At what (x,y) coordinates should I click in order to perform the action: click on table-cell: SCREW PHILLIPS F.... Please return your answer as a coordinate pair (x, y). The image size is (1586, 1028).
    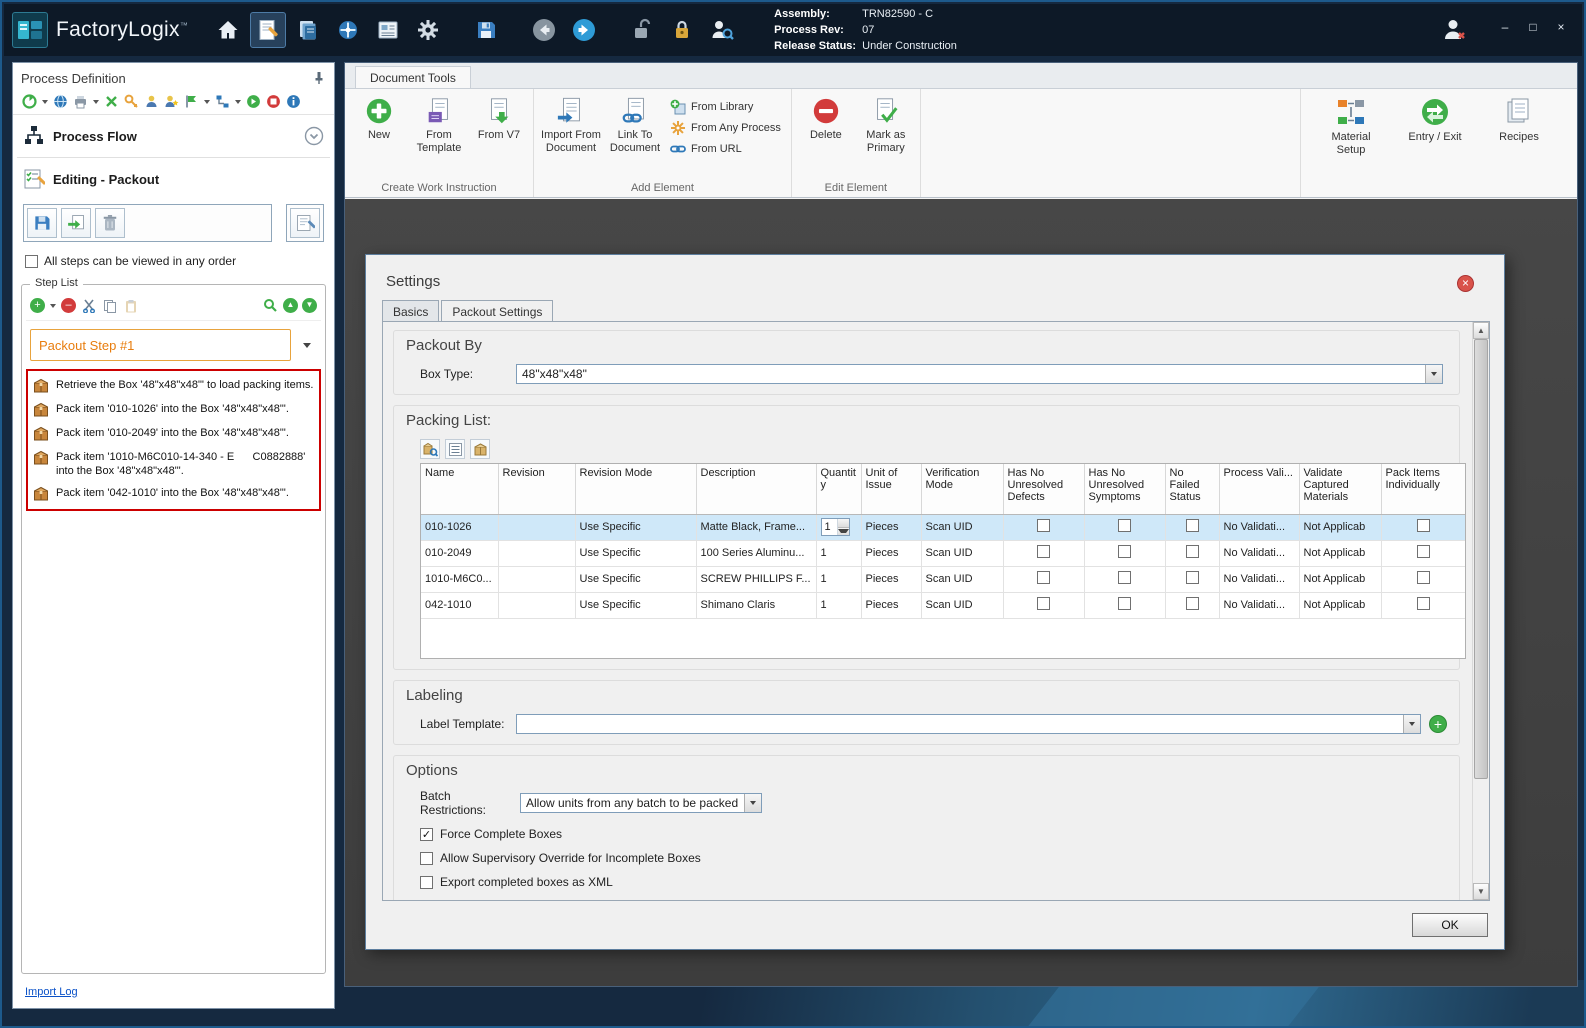
    Looking at the image, I should click on (756, 579).